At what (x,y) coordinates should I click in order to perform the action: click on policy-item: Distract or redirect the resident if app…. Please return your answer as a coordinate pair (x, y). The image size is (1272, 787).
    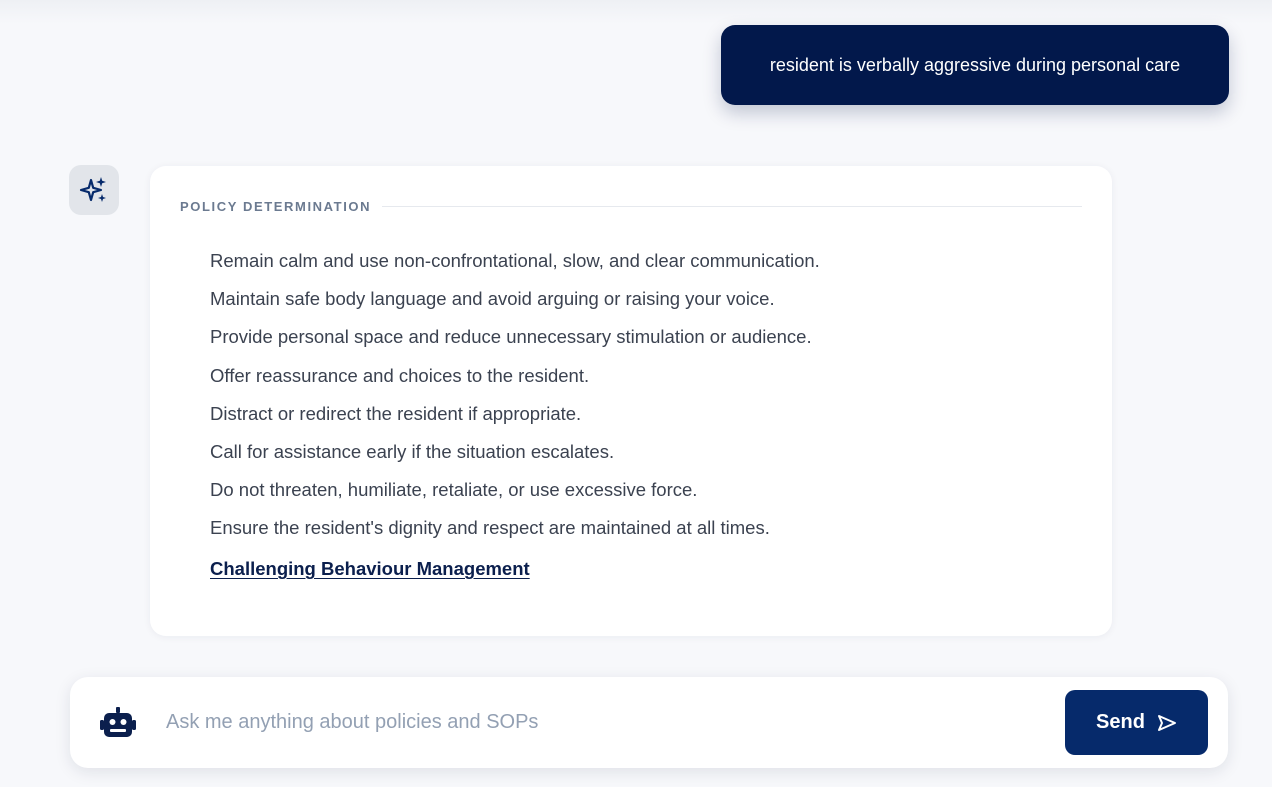
    Looking at the image, I should click on (396, 413).